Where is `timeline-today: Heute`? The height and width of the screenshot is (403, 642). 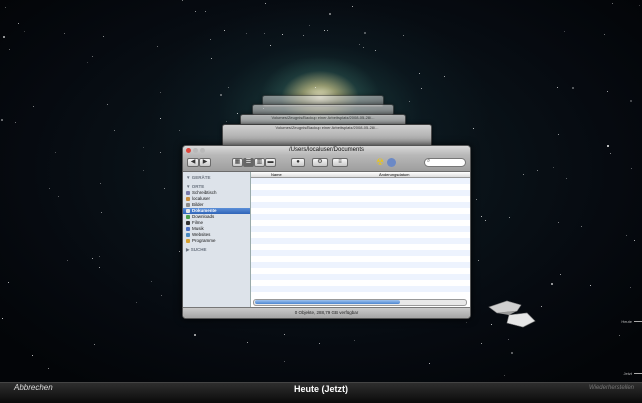
timeline-today: Heute is located at coordinates (626, 321).